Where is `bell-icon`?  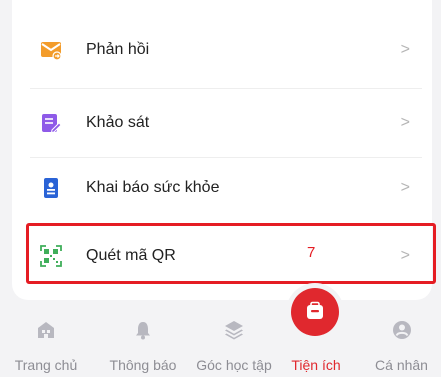 bell-icon is located at coordinates (143, 330).